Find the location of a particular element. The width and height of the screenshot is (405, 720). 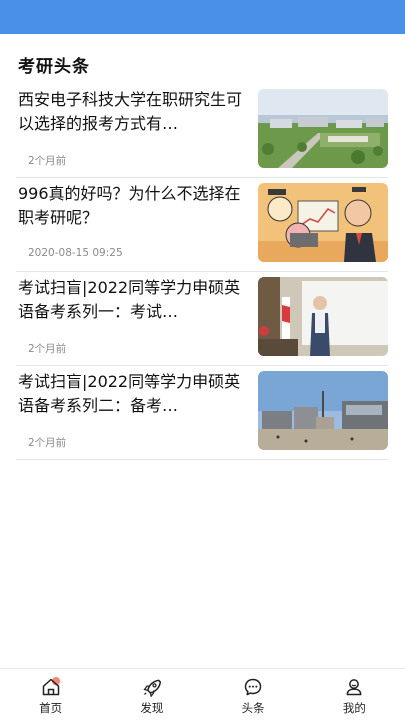

rocket-icon is located at coordinates (152, 688).